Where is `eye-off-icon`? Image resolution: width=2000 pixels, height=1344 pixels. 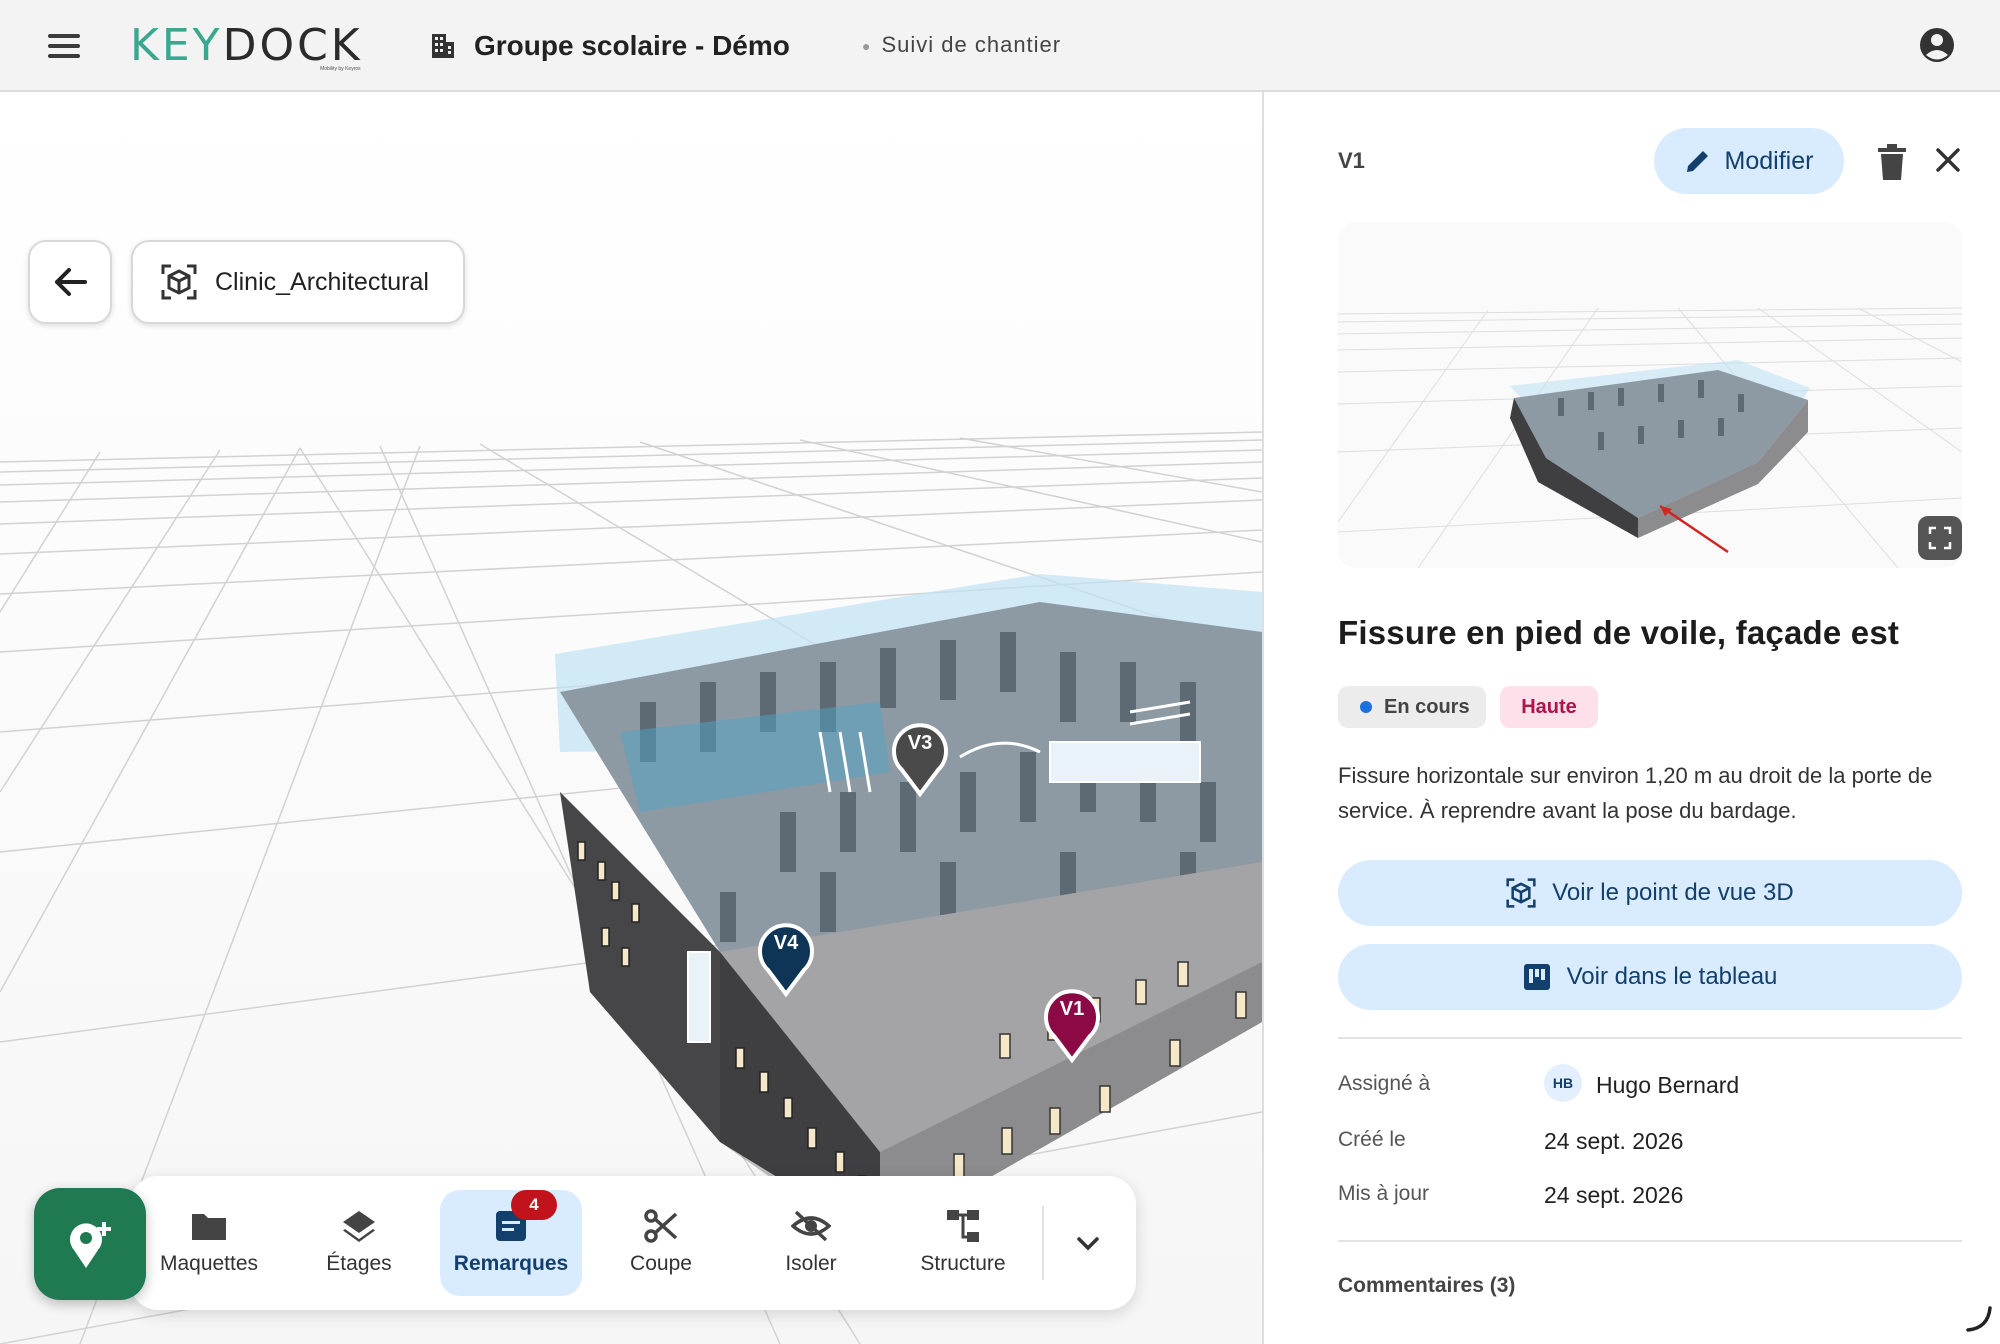 eye-off-icon is located at coordinates (811, 1226).